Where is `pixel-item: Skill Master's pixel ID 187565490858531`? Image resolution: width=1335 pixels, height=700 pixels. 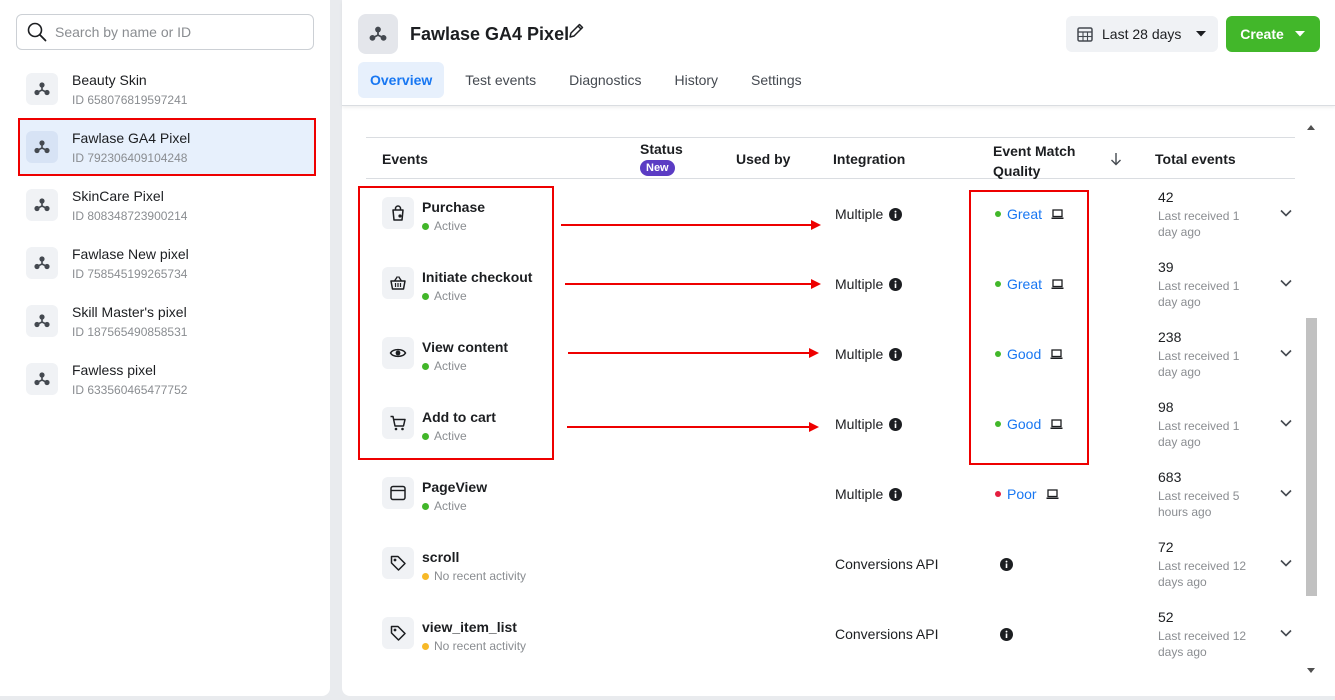
pixel-item: Skill Master's pixel ID 187565490858531 is located at coordinates (166, 321).